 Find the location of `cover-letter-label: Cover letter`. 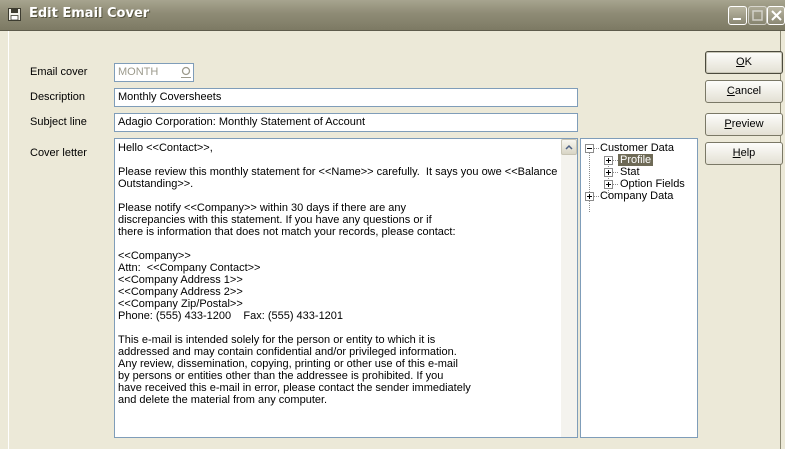

cover-letter-label: Cover letter is located at coordinates (58, 153).